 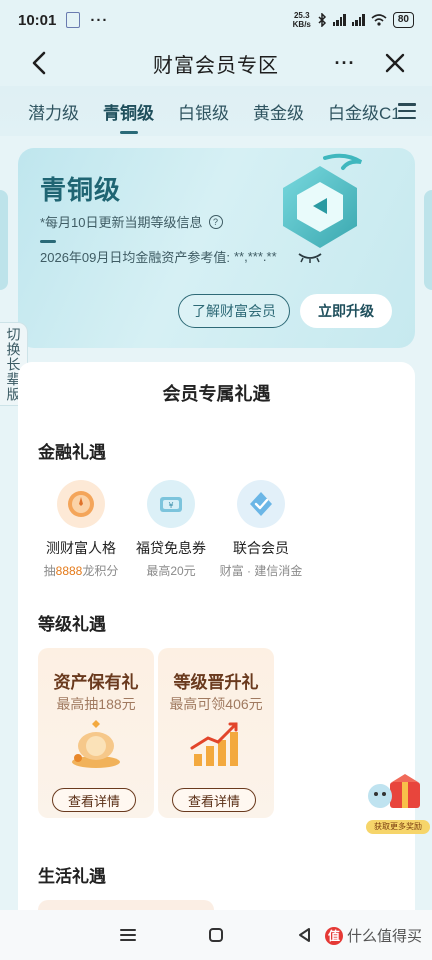 I want to click on prev-card-peek, so click(x=4, y=240).